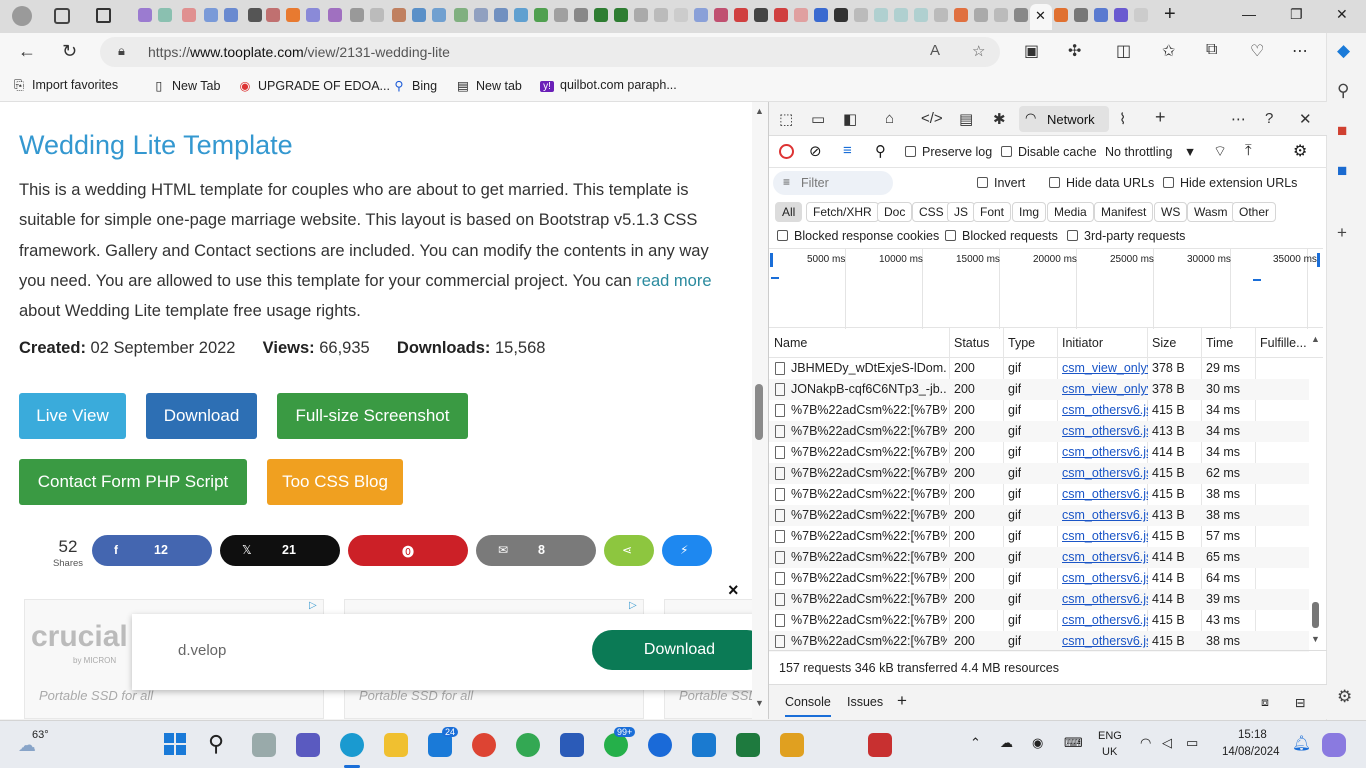  I want to click on page-scrollbar-thumb, so click(759, 412).